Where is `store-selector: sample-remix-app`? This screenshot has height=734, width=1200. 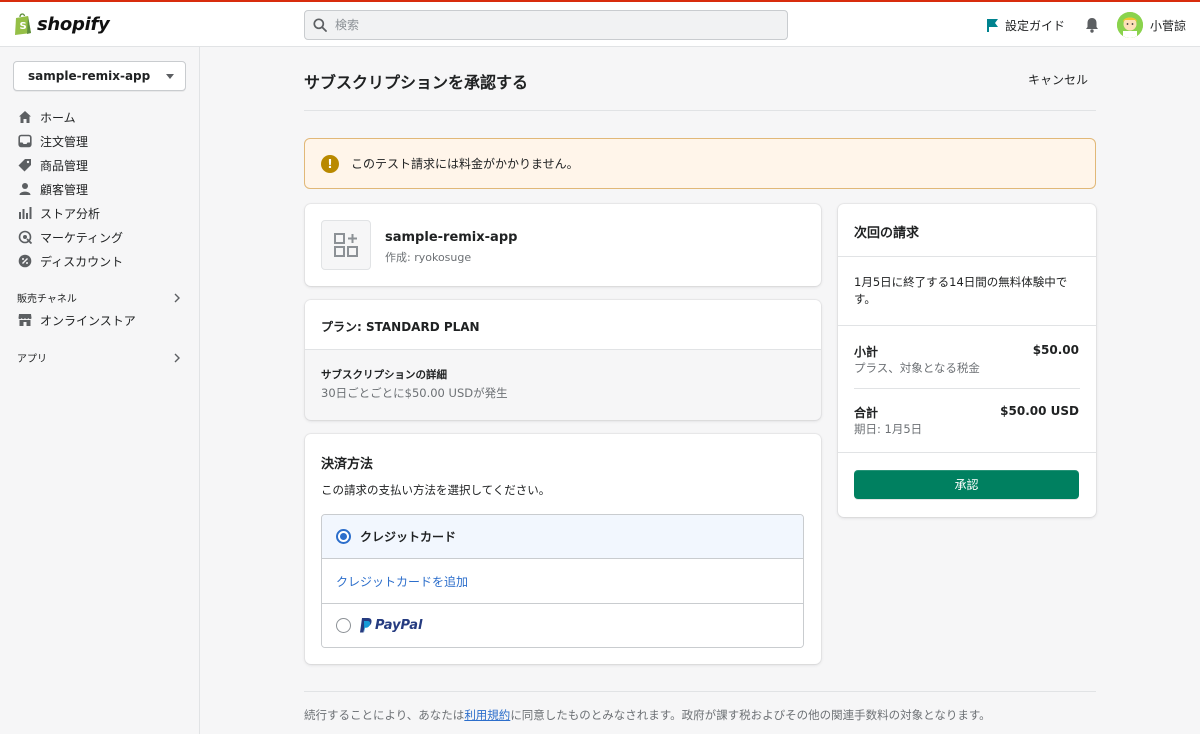
store-selector: sample-remix-app is located at coordinates (99, 76).